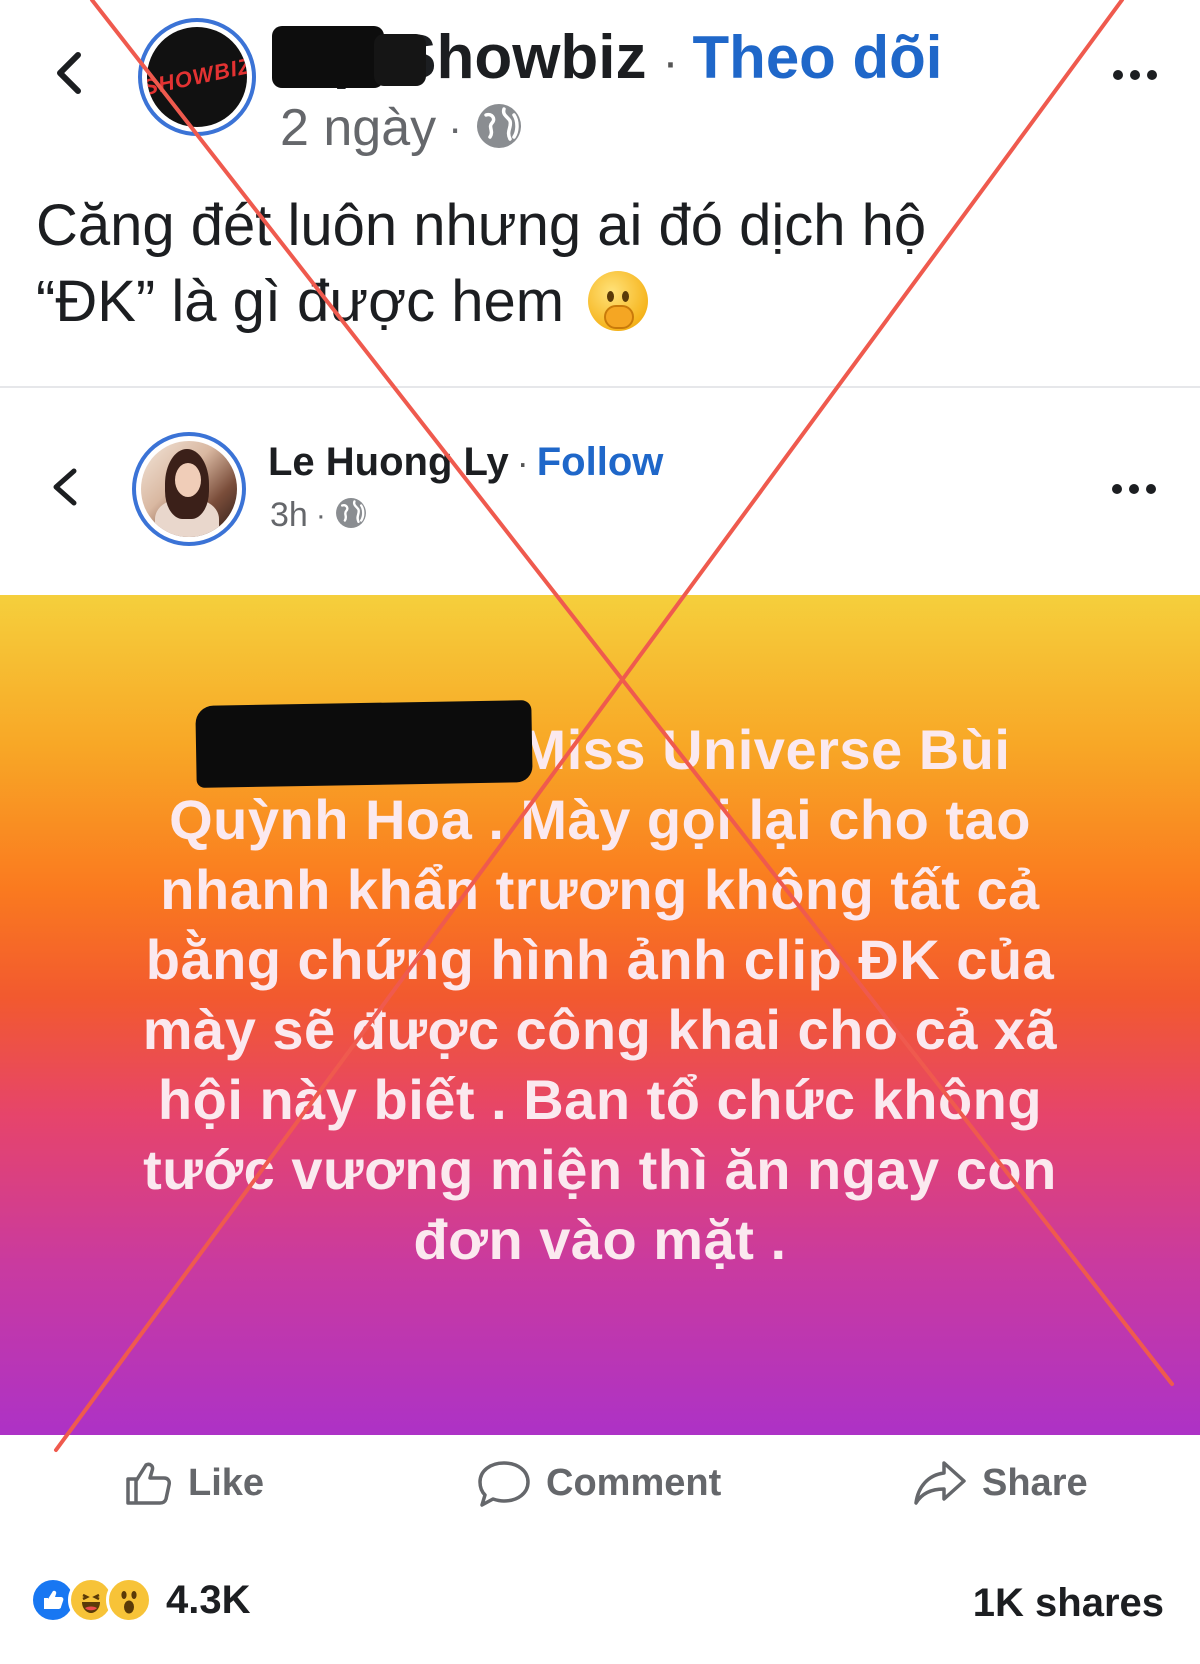  I want to click on story-line: mày sẽ được công khai cho cả xã, so click(600, 1029).